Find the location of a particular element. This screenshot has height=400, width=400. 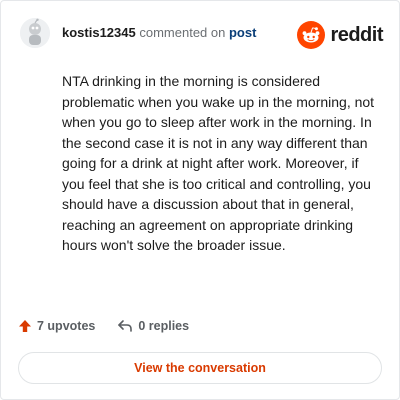

replies-count: 0 replies is located at coordinates (164, 326).